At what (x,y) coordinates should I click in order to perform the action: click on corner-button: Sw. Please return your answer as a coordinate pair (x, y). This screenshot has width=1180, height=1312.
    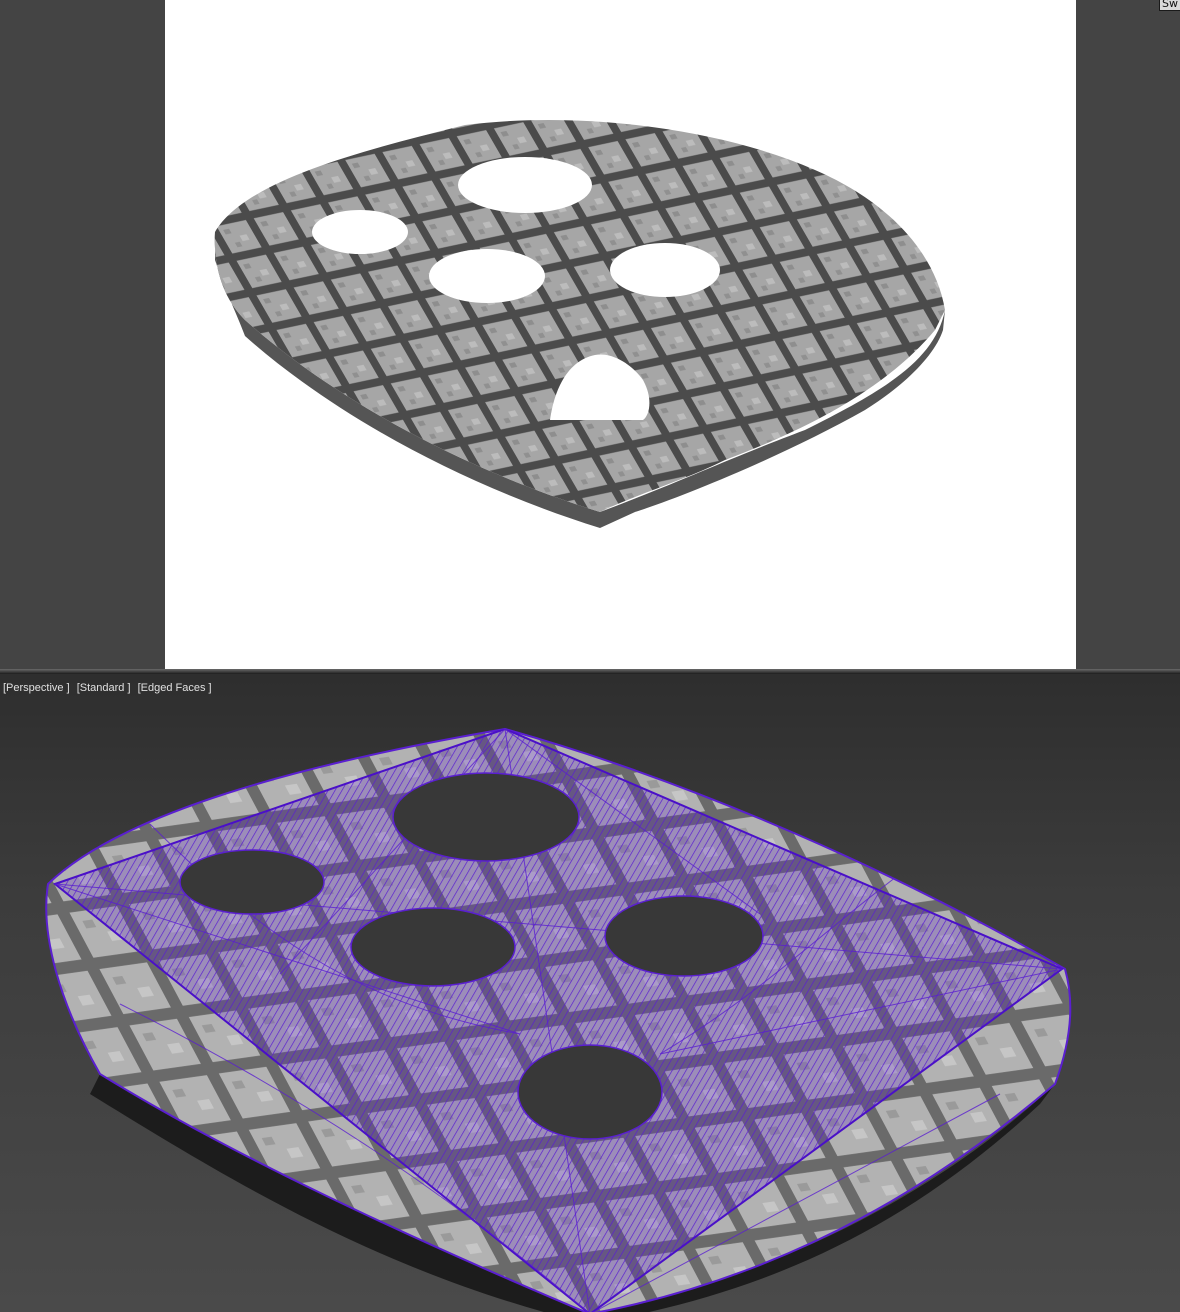
    Looking at the image, I should click on (1169, 5).